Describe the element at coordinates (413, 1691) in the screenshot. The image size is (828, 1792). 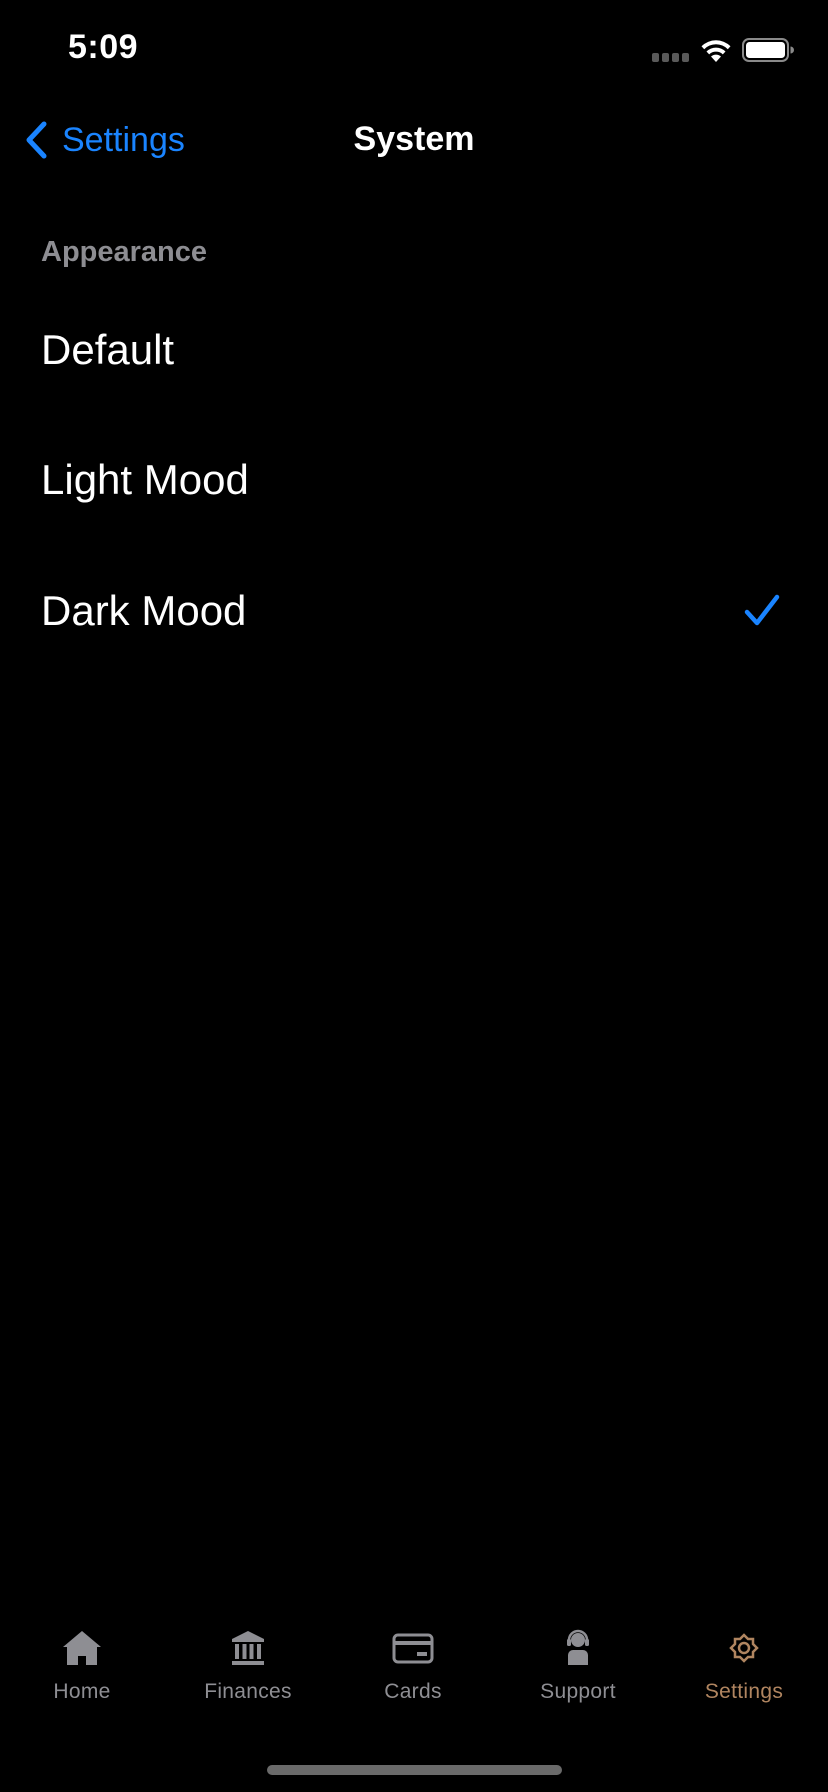
I see `tab-label: Cards` at that location.